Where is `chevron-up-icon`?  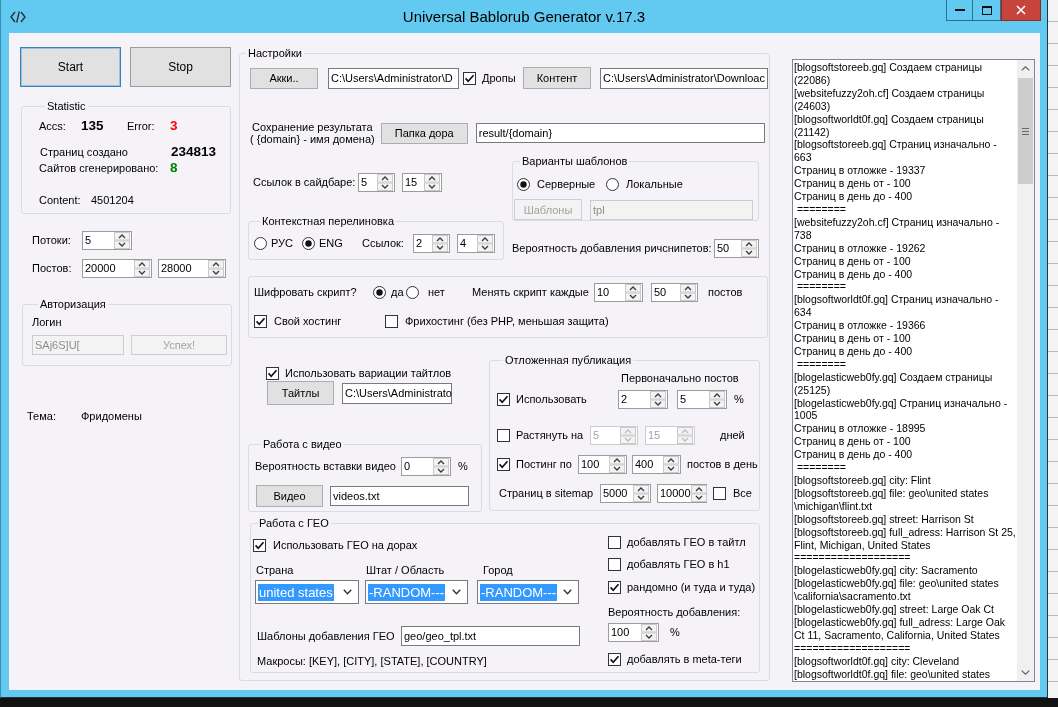 chevron-up-icon is located at coordinates (1025, 68).